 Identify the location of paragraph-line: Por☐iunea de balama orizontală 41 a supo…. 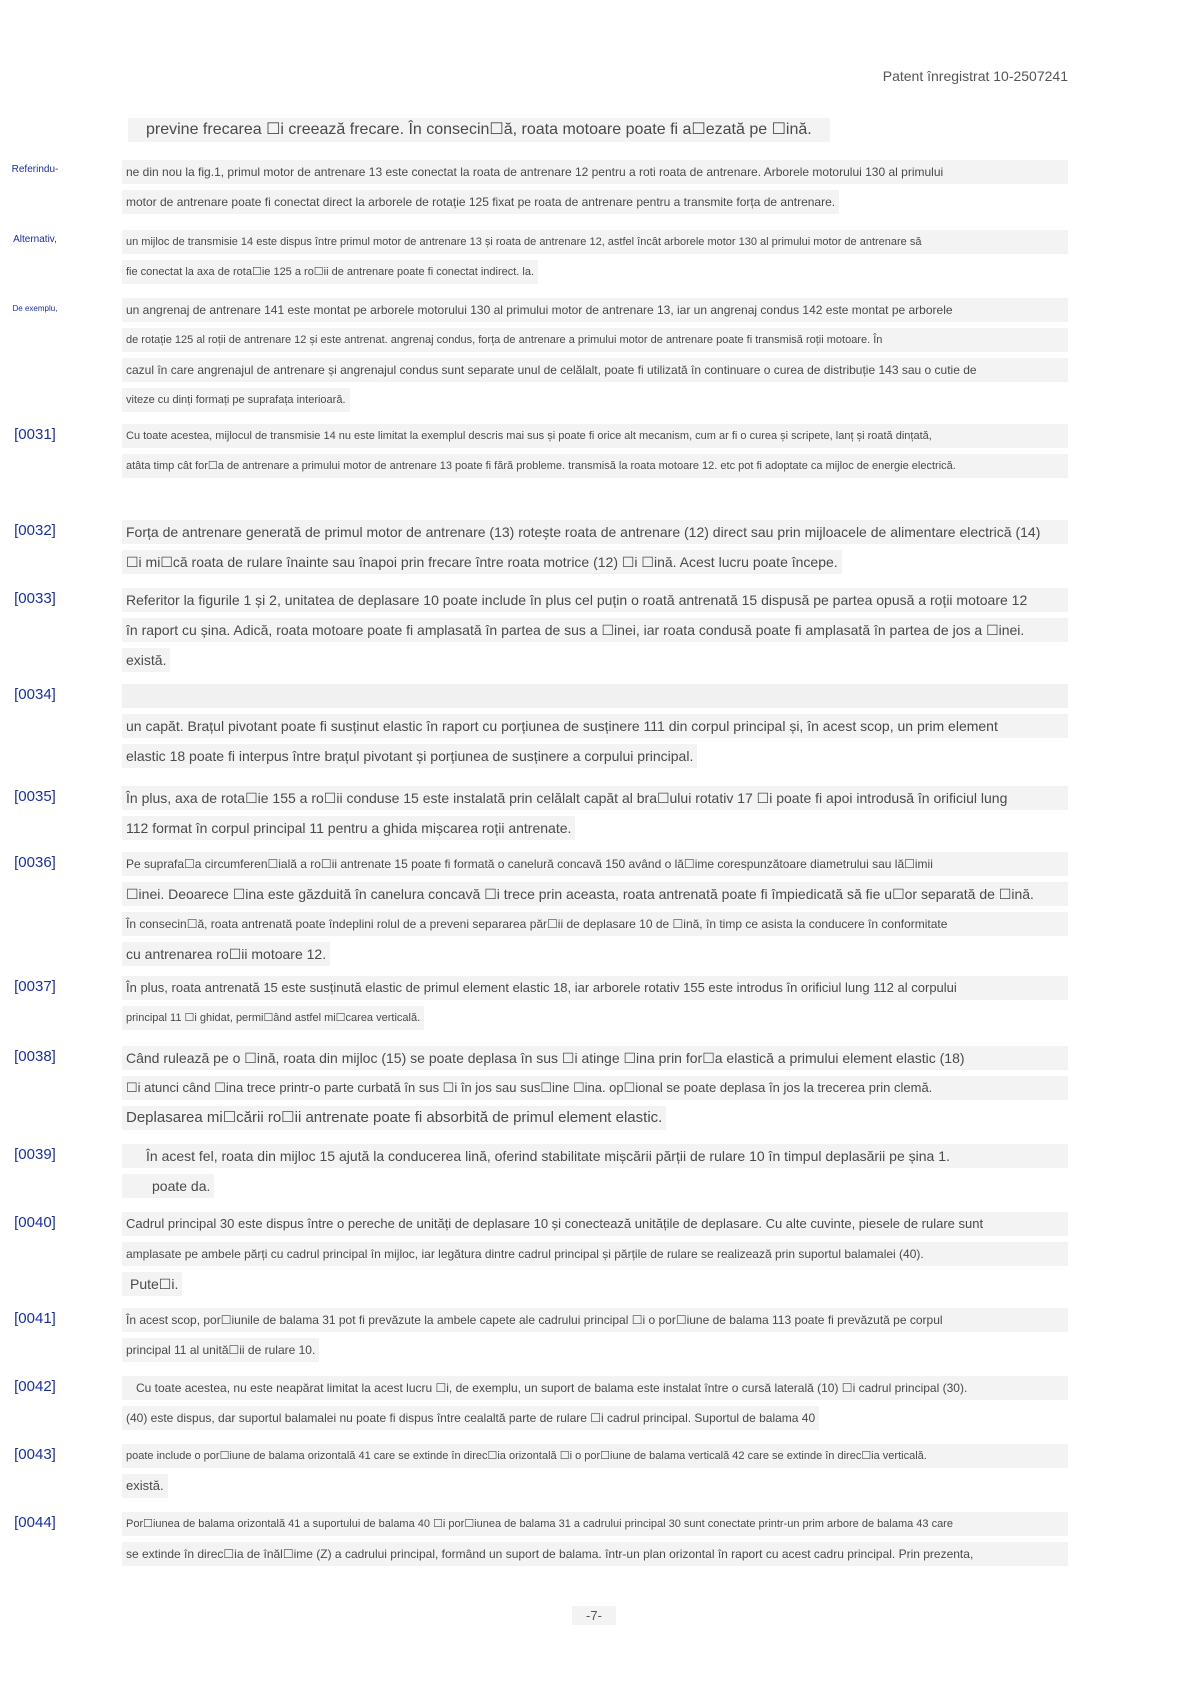
(595, 1524).